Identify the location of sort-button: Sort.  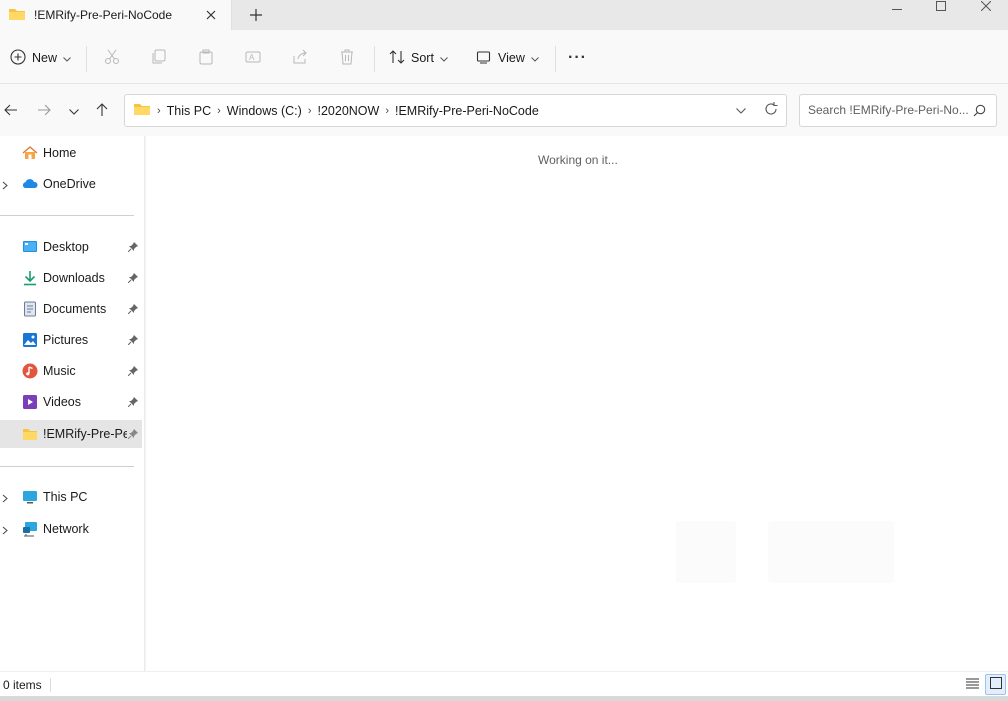
(418, 58).